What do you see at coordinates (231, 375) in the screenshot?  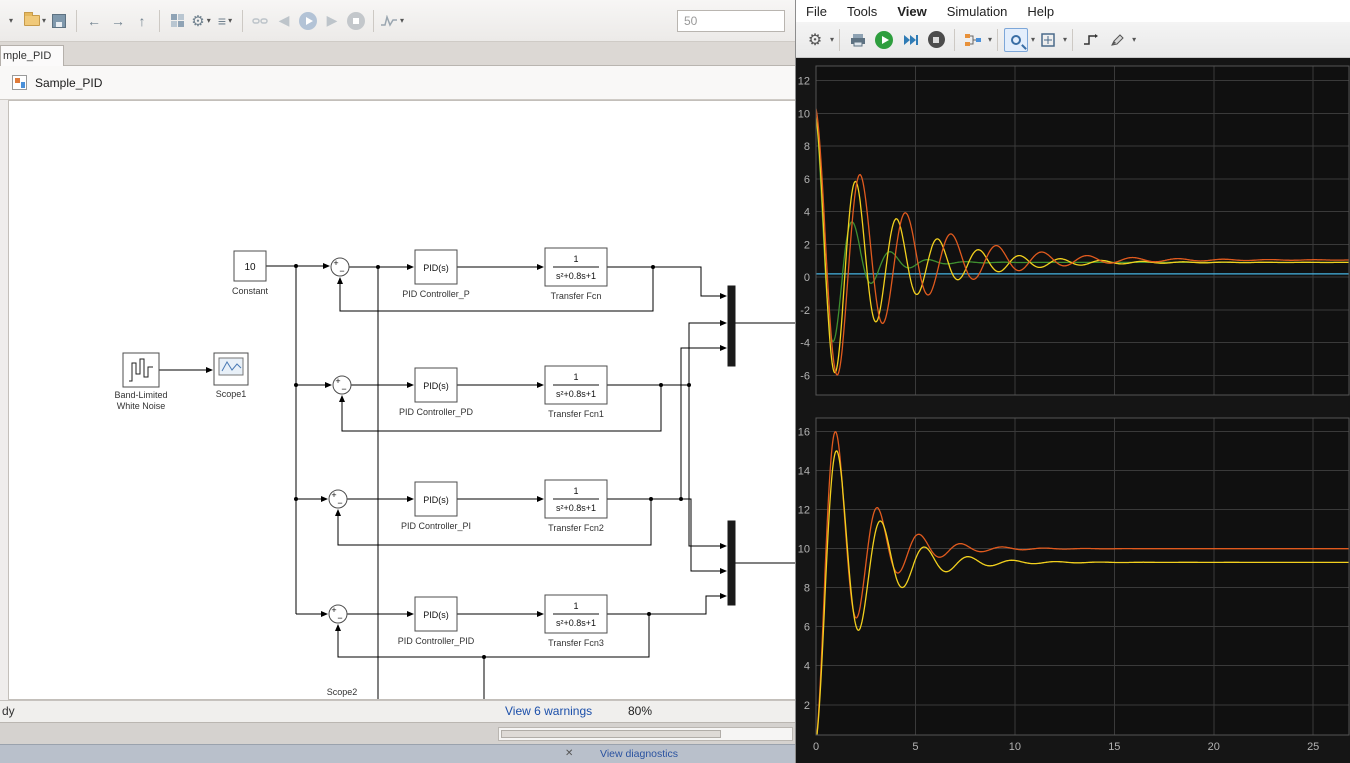 I see `scope1-block: Scope1` at bounding box center [231, 375].